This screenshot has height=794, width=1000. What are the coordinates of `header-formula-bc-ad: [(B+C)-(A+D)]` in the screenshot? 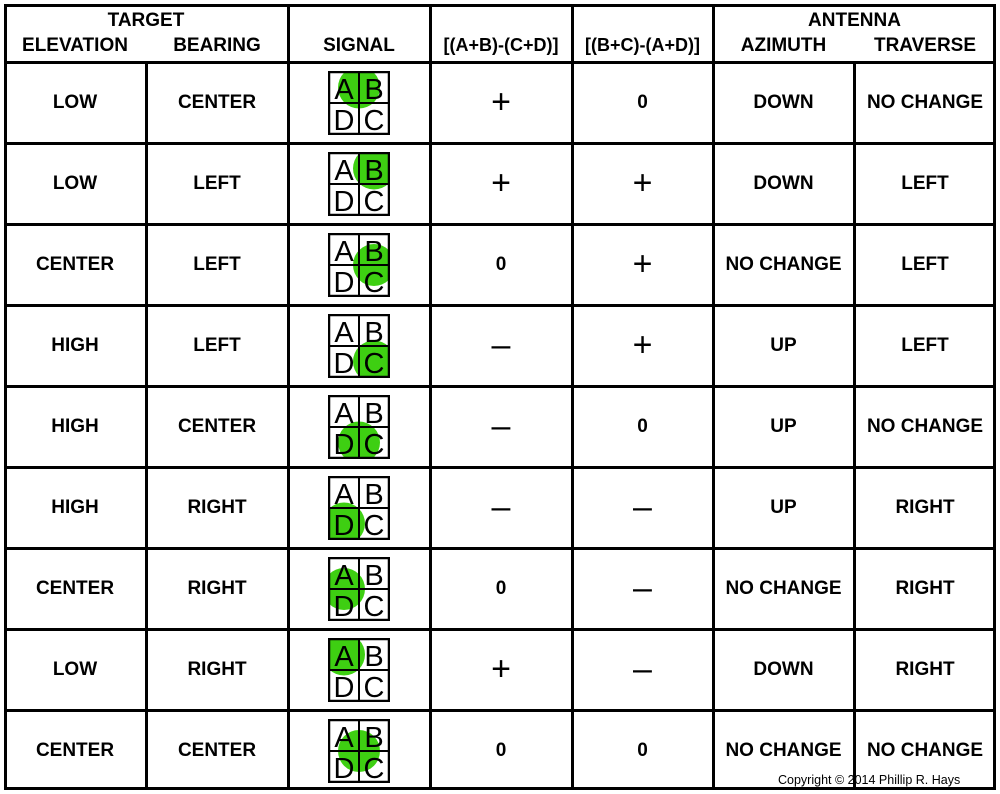 It's located at (642, 45).